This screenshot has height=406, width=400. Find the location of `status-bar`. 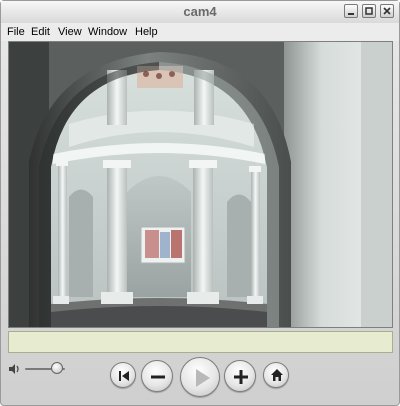

status-bar is located at coordinates (200, 342).